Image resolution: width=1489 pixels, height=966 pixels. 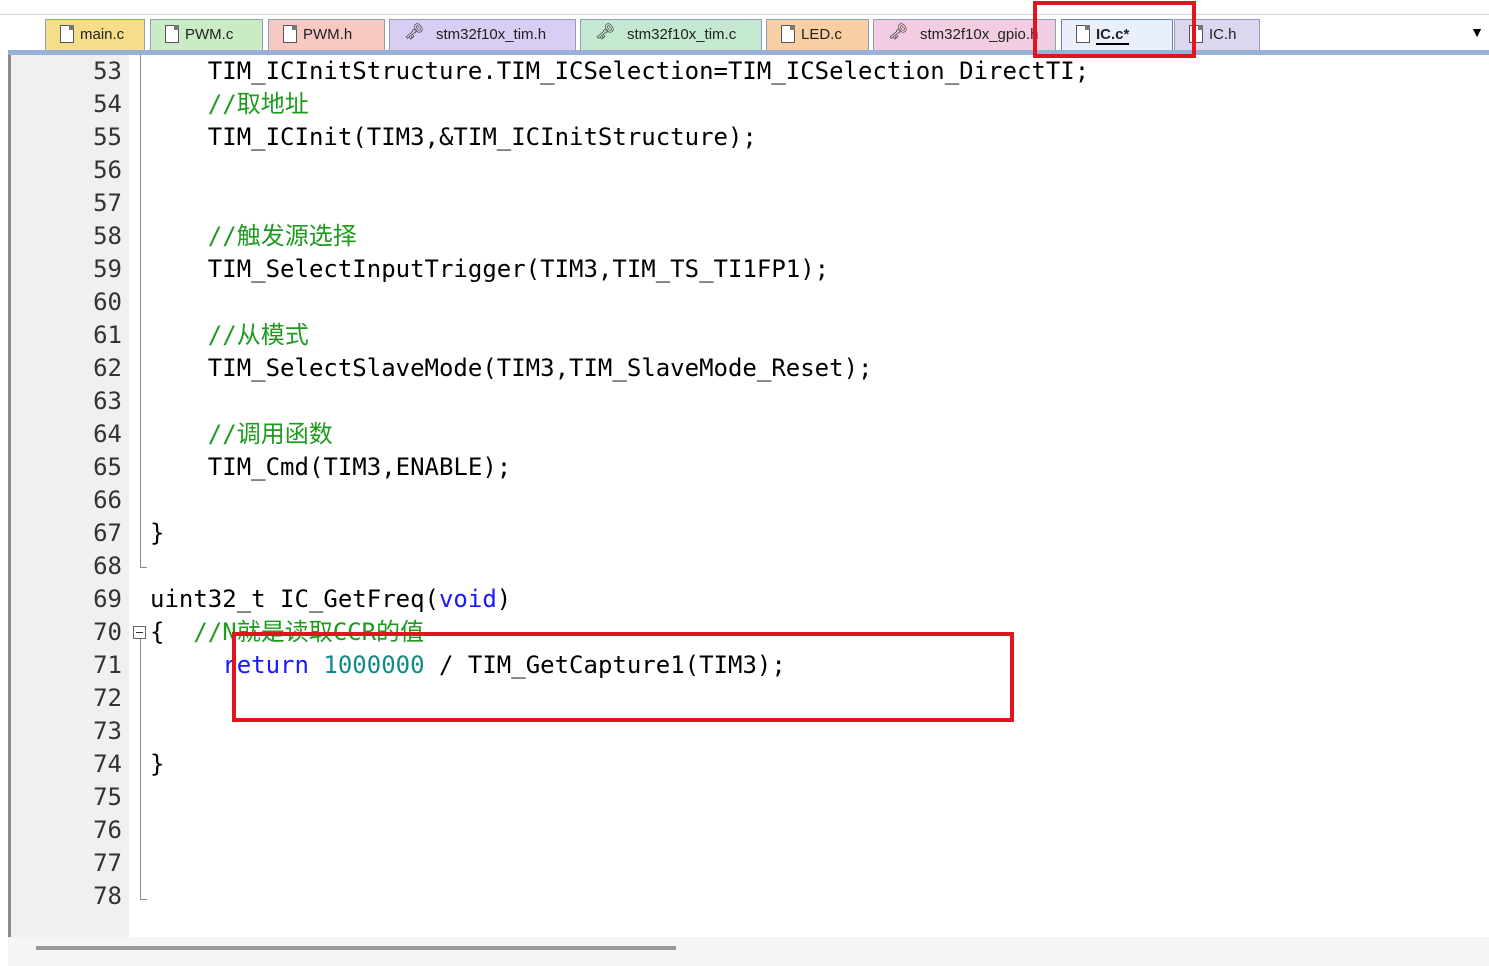 I want to click on tab-label: stm32f10x_gpio.h, so click(x=979, y=34).